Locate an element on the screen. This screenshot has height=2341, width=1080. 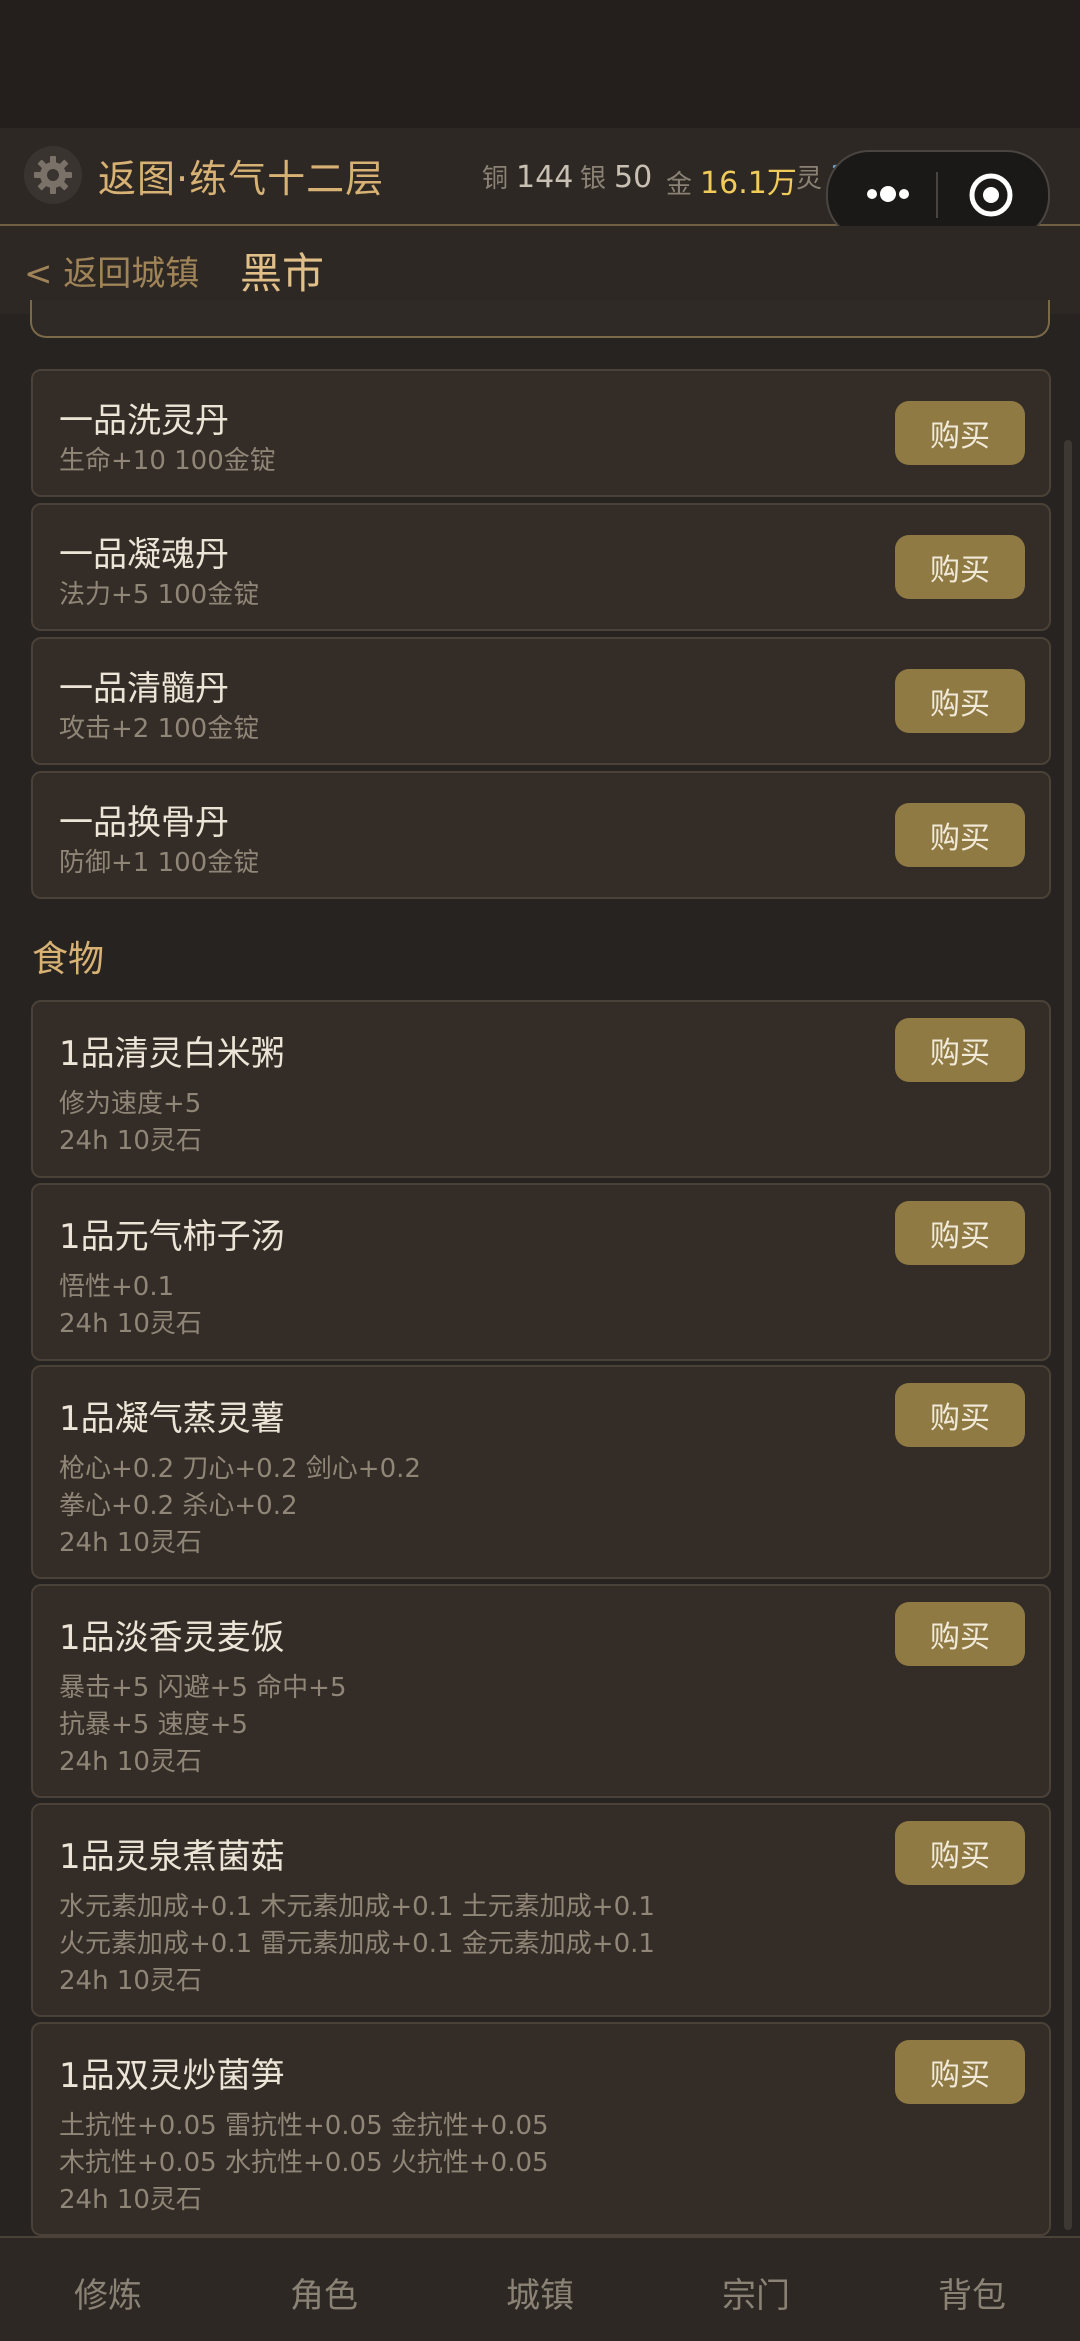
pill-card: 一品洗灵丹 生命+10 100金锭 购买 is located at coordinates (541, 433).